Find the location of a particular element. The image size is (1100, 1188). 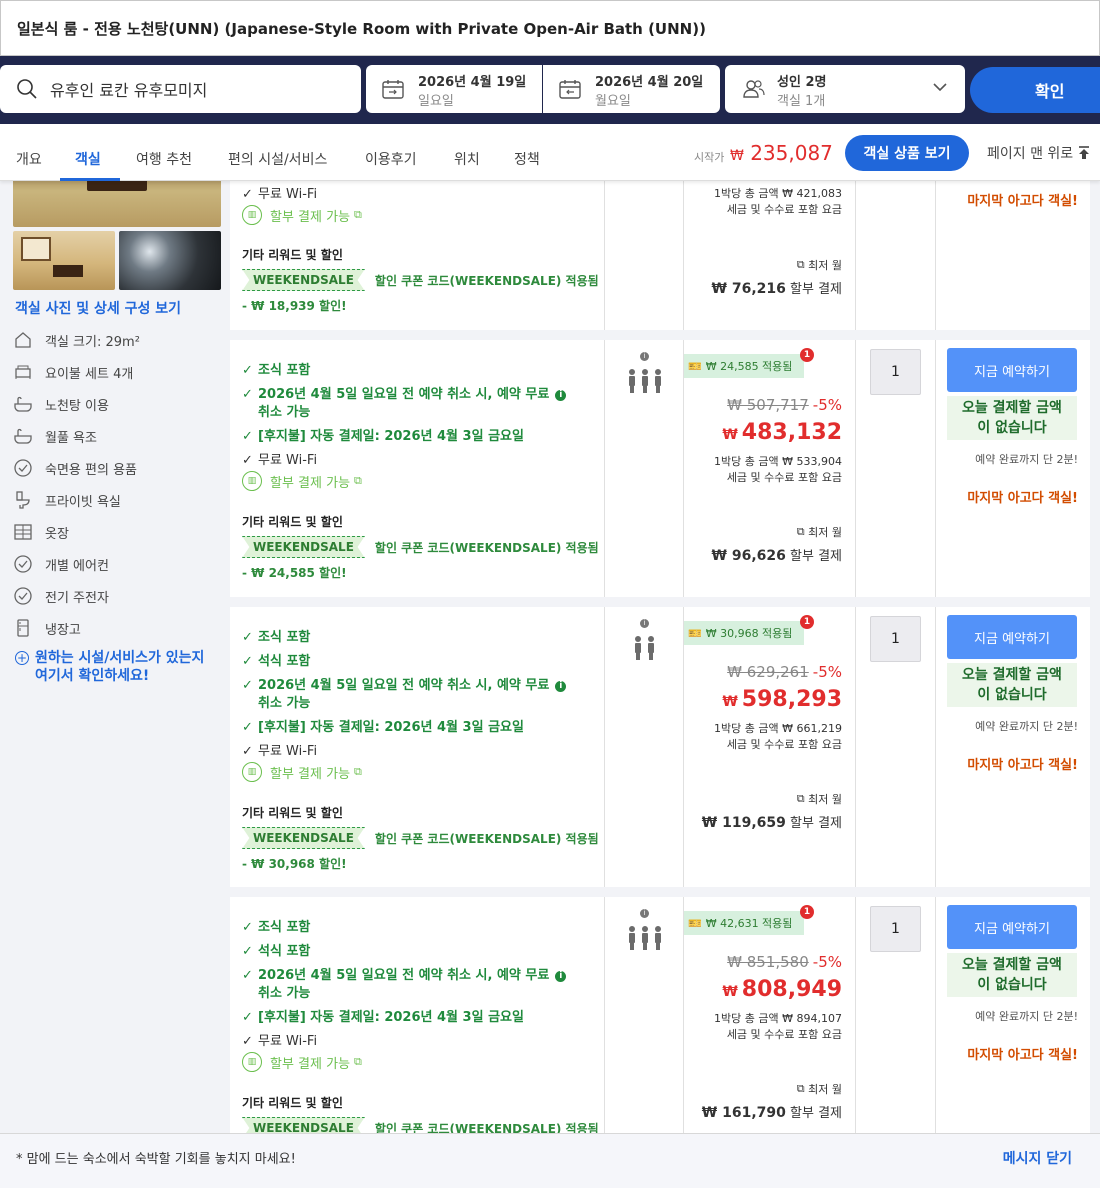

amenity-wardrobe: 옷장 is located at coordinates (41, 532).